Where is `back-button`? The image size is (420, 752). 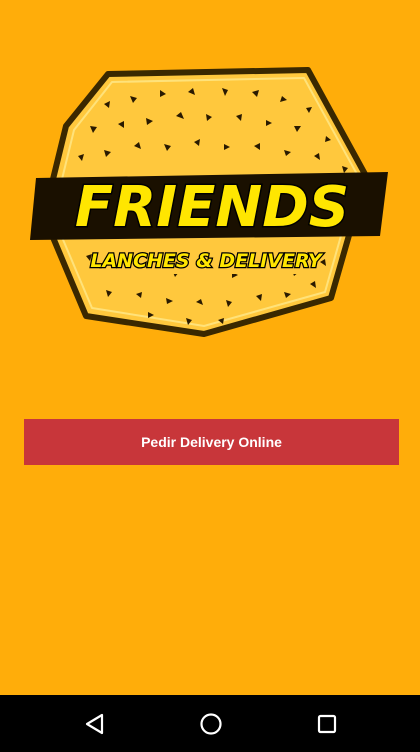
back-button is located at coordinates (95, 724).